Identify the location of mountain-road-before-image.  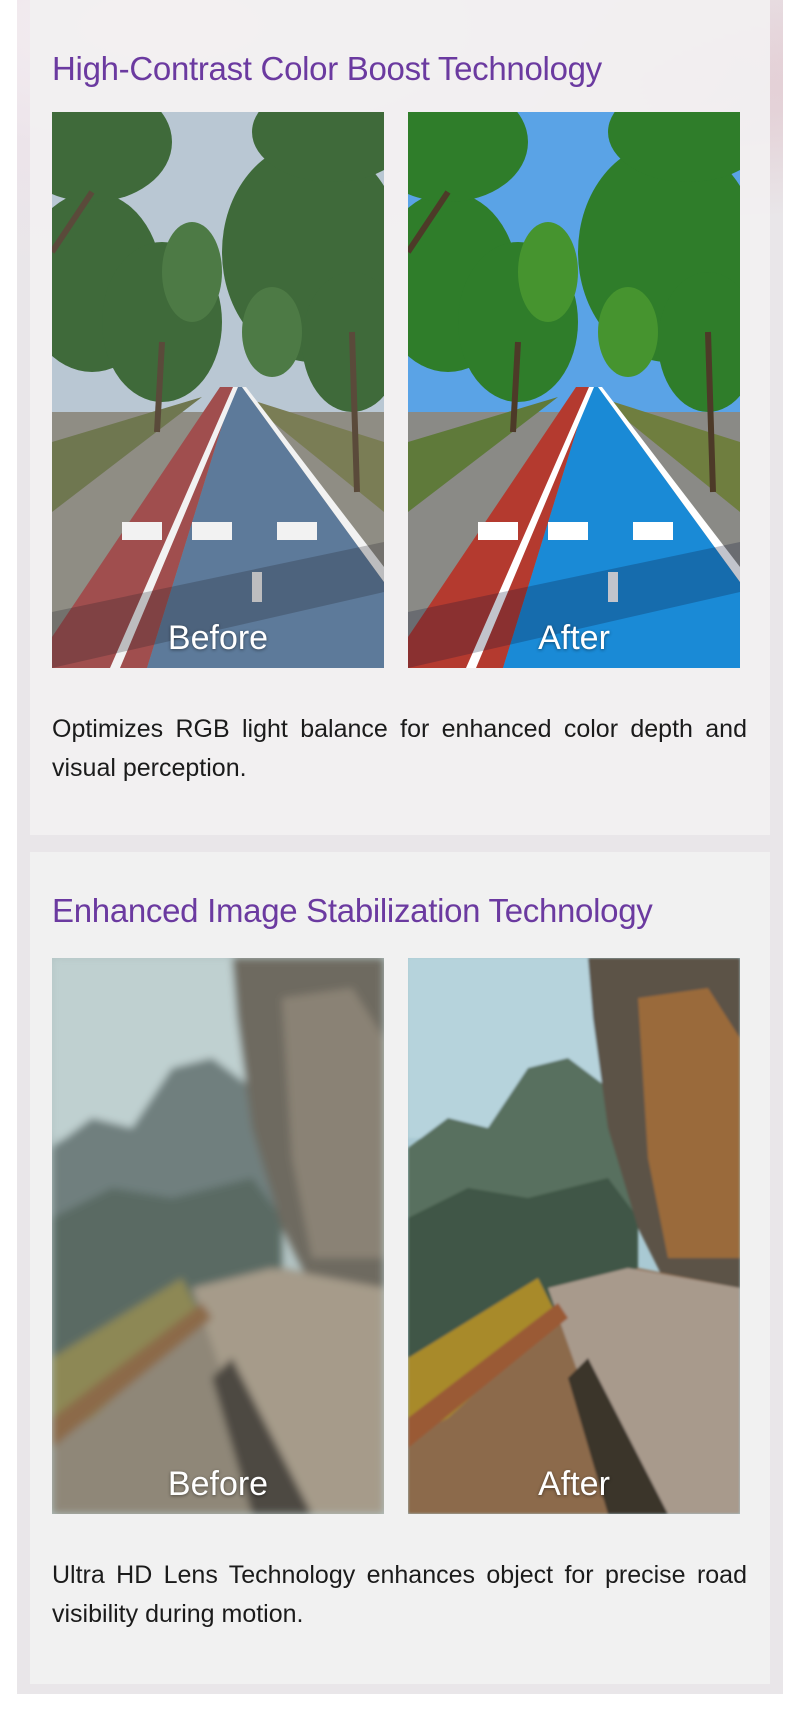
(218, 1236).